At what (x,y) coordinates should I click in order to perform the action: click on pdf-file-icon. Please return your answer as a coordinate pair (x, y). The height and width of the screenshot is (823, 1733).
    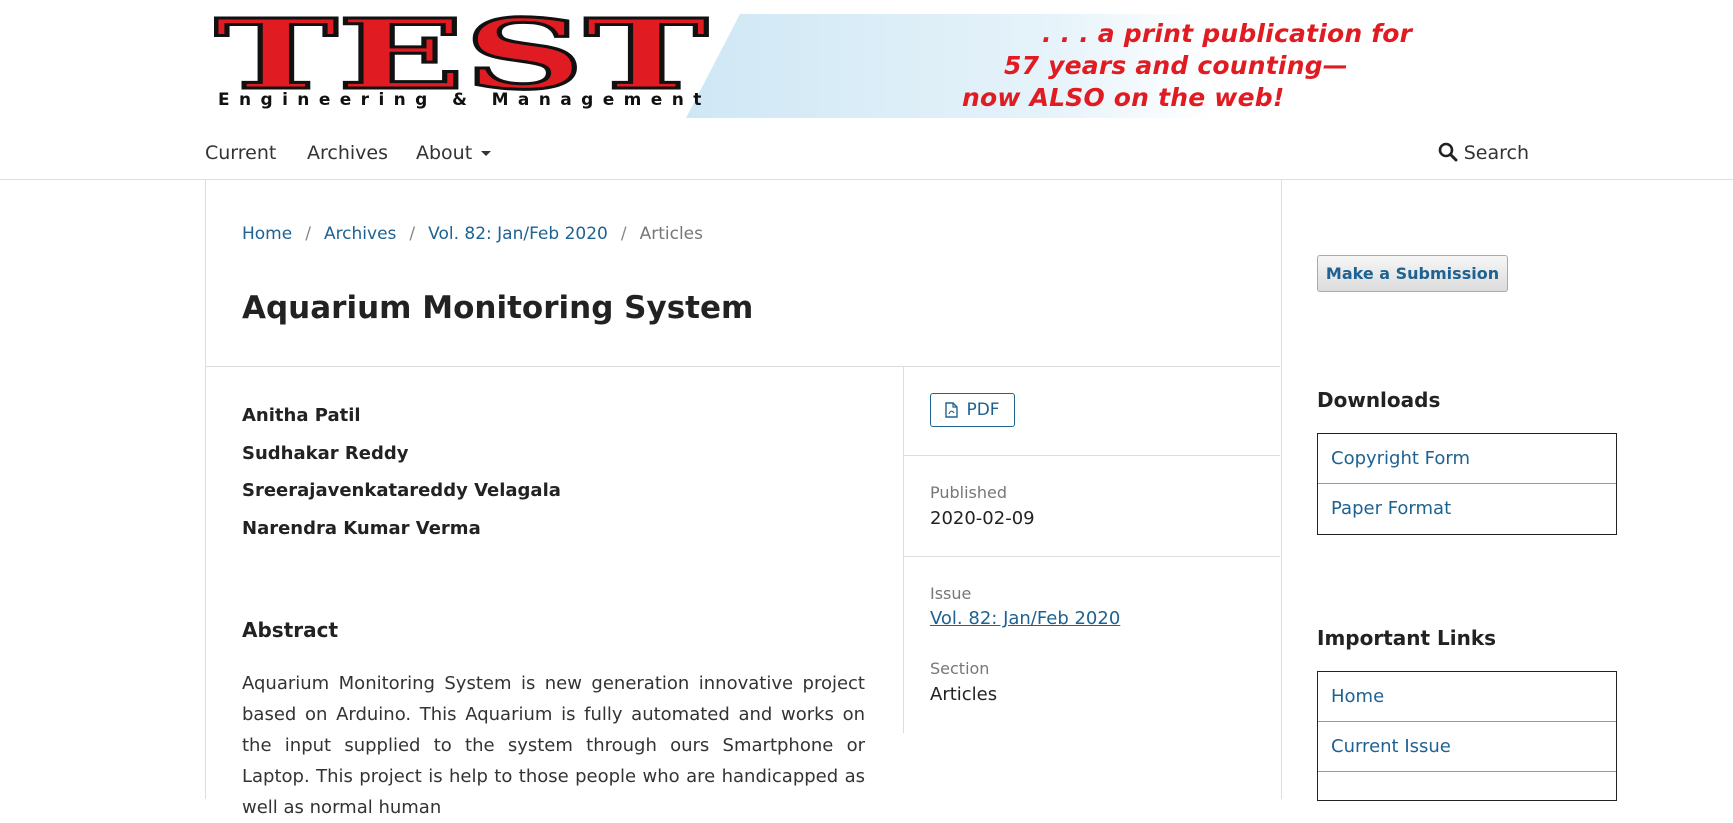
    Looking at the image, I should click on (952, 410).